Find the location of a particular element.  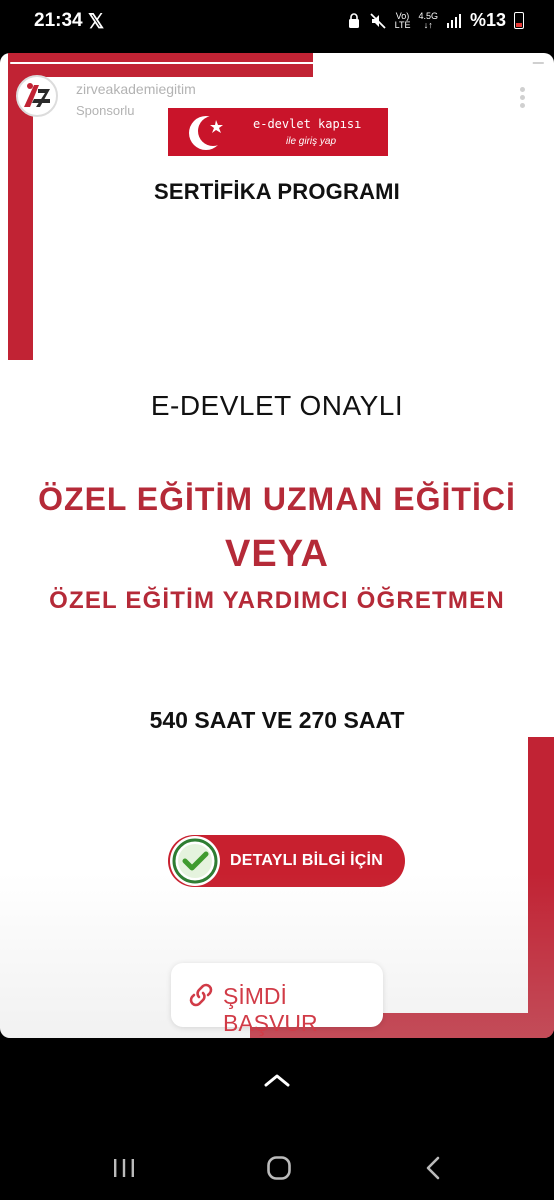

more-icon is located at coordinates (523, 98).